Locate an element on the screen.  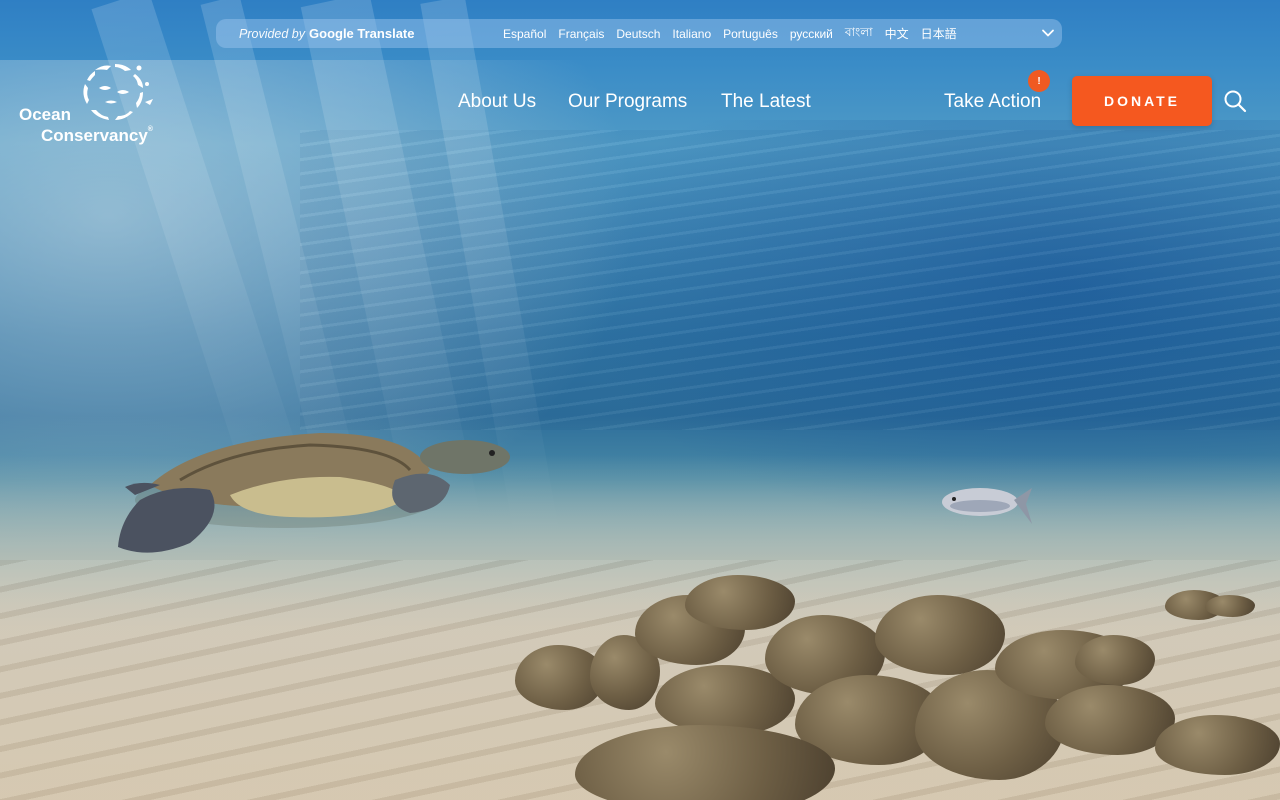
search-icon is located at coordinates (1235, 101).